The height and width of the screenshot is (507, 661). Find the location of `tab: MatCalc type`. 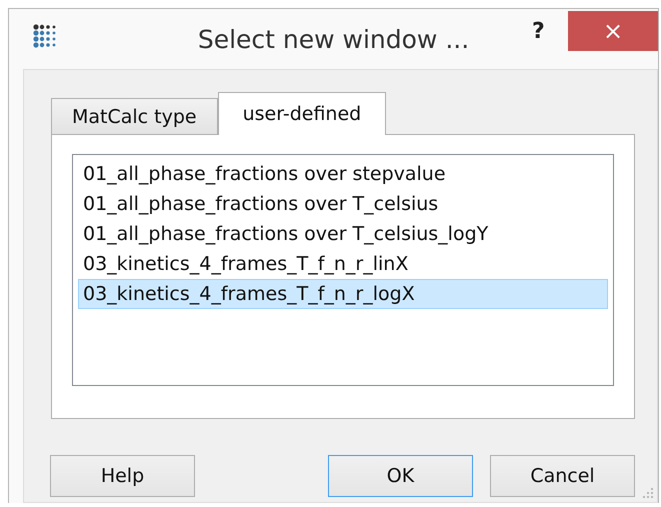

tab: MatCalc type is located at coordinates (134, 116).